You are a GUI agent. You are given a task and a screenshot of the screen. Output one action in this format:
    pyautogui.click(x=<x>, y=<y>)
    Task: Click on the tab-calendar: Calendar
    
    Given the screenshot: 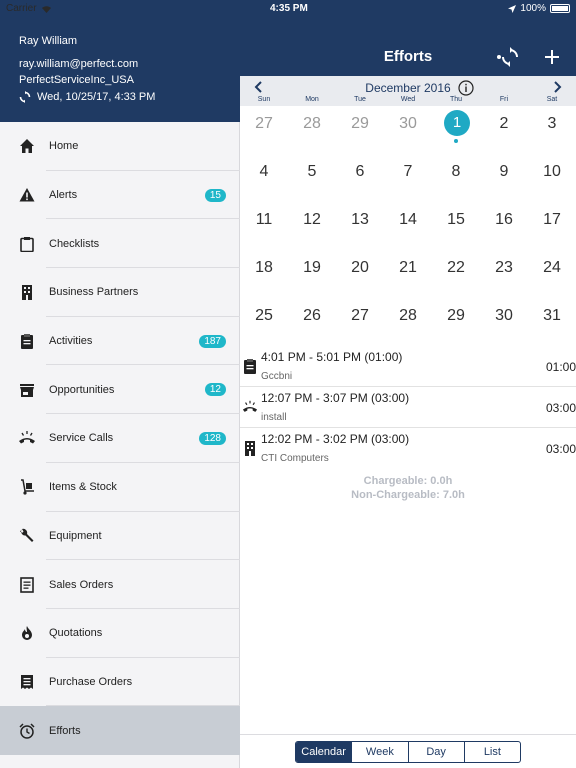 What is the action you would take?
    pyautogui.click(x=324, y=752)
    